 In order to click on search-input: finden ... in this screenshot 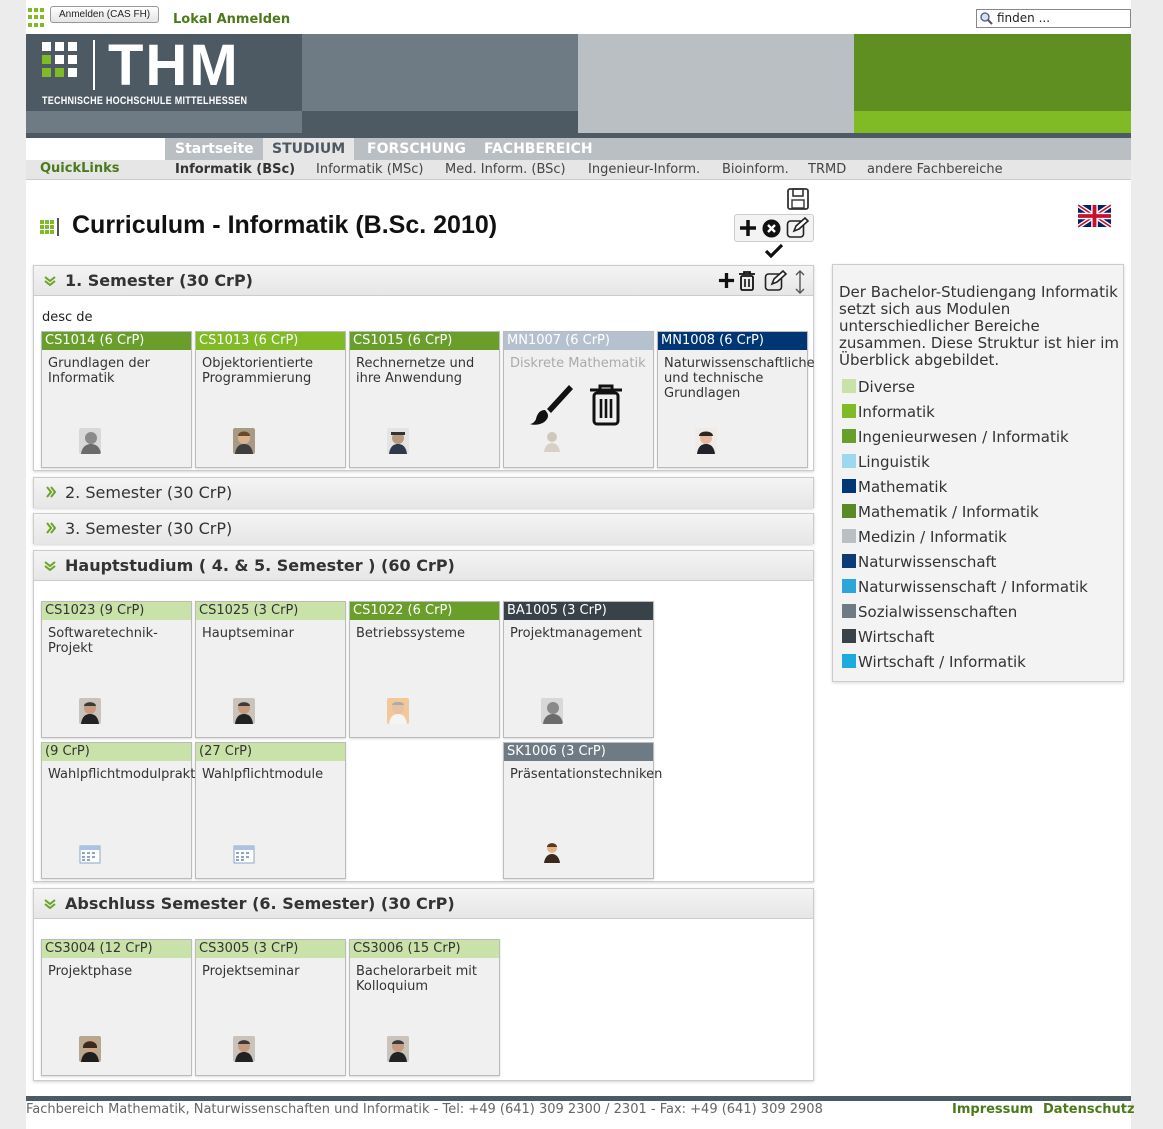, I will do `click(1053, 18)`.